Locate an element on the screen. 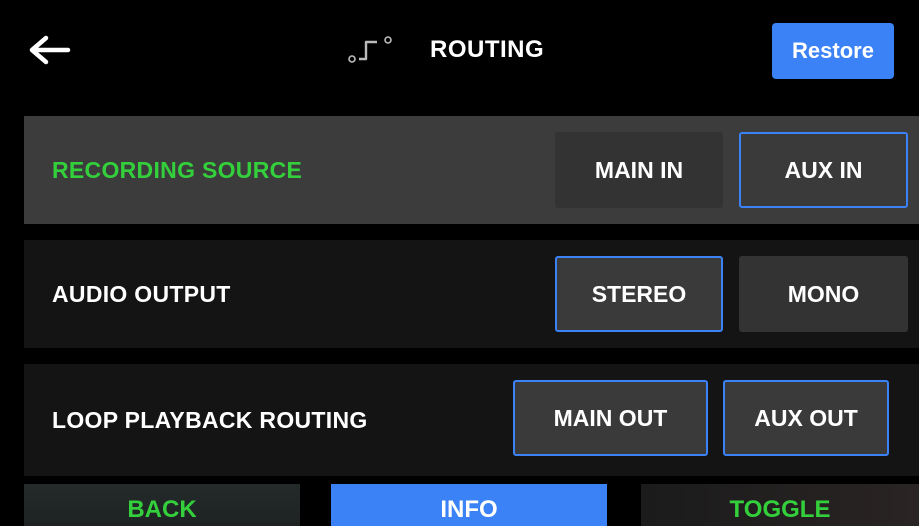 The width and height of the screenshot is (919, 526). footer-bar: BACK INFO TOGGLE is located at coordinates (459, 505).